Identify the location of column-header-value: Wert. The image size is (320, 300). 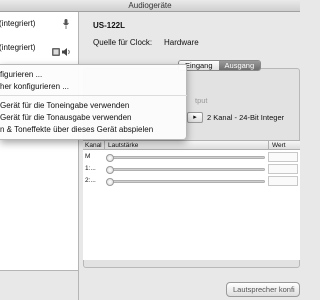
(277, 145).